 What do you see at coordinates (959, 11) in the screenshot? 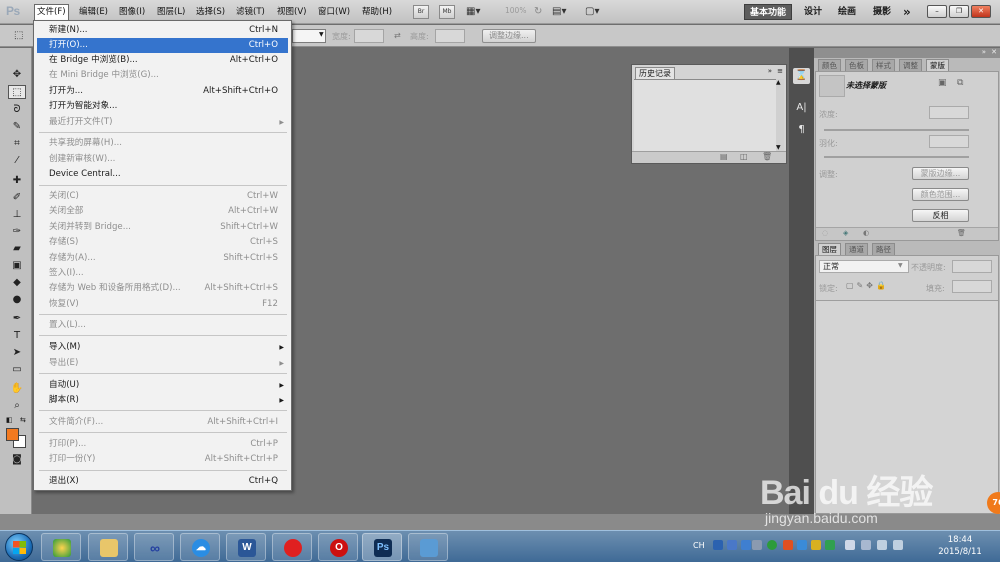
I see `restore-icon: ❐` at bounding box center [959, 11].